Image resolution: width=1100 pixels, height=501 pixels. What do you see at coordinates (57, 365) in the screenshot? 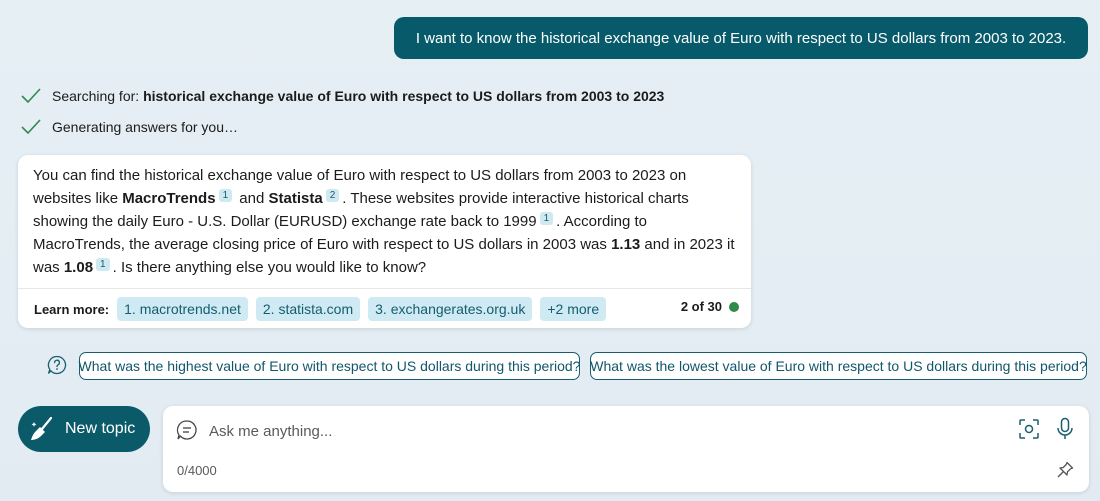
I see `question-icon` at bounding box center [57, 365].